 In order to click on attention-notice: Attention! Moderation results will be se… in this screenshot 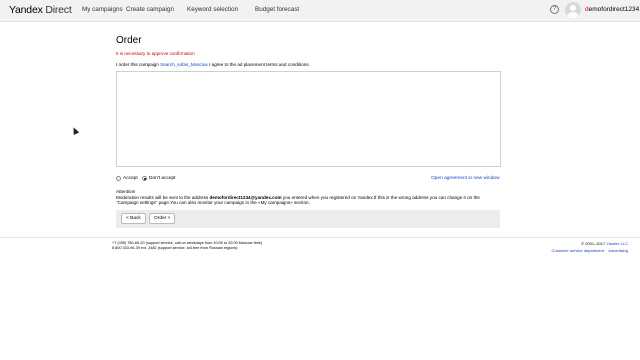, I will do `click(308, 197)`.